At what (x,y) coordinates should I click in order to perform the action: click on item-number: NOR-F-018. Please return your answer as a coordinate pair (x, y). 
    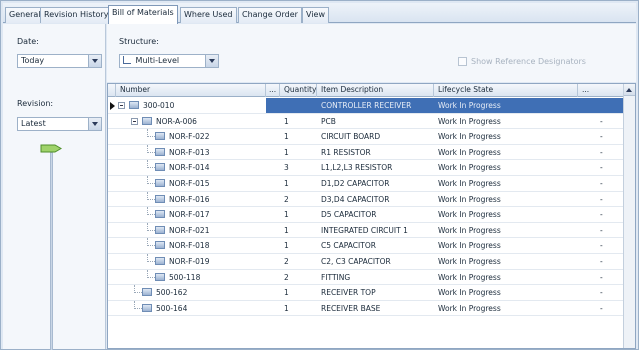
    Looking at the image, I should click on (217, 245).